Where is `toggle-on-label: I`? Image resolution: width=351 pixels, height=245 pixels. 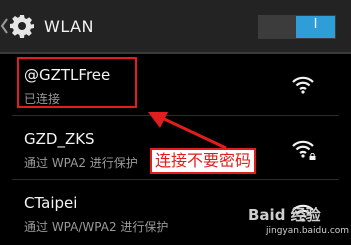 toggle-on-label: I is located at coordinates (315, 24).